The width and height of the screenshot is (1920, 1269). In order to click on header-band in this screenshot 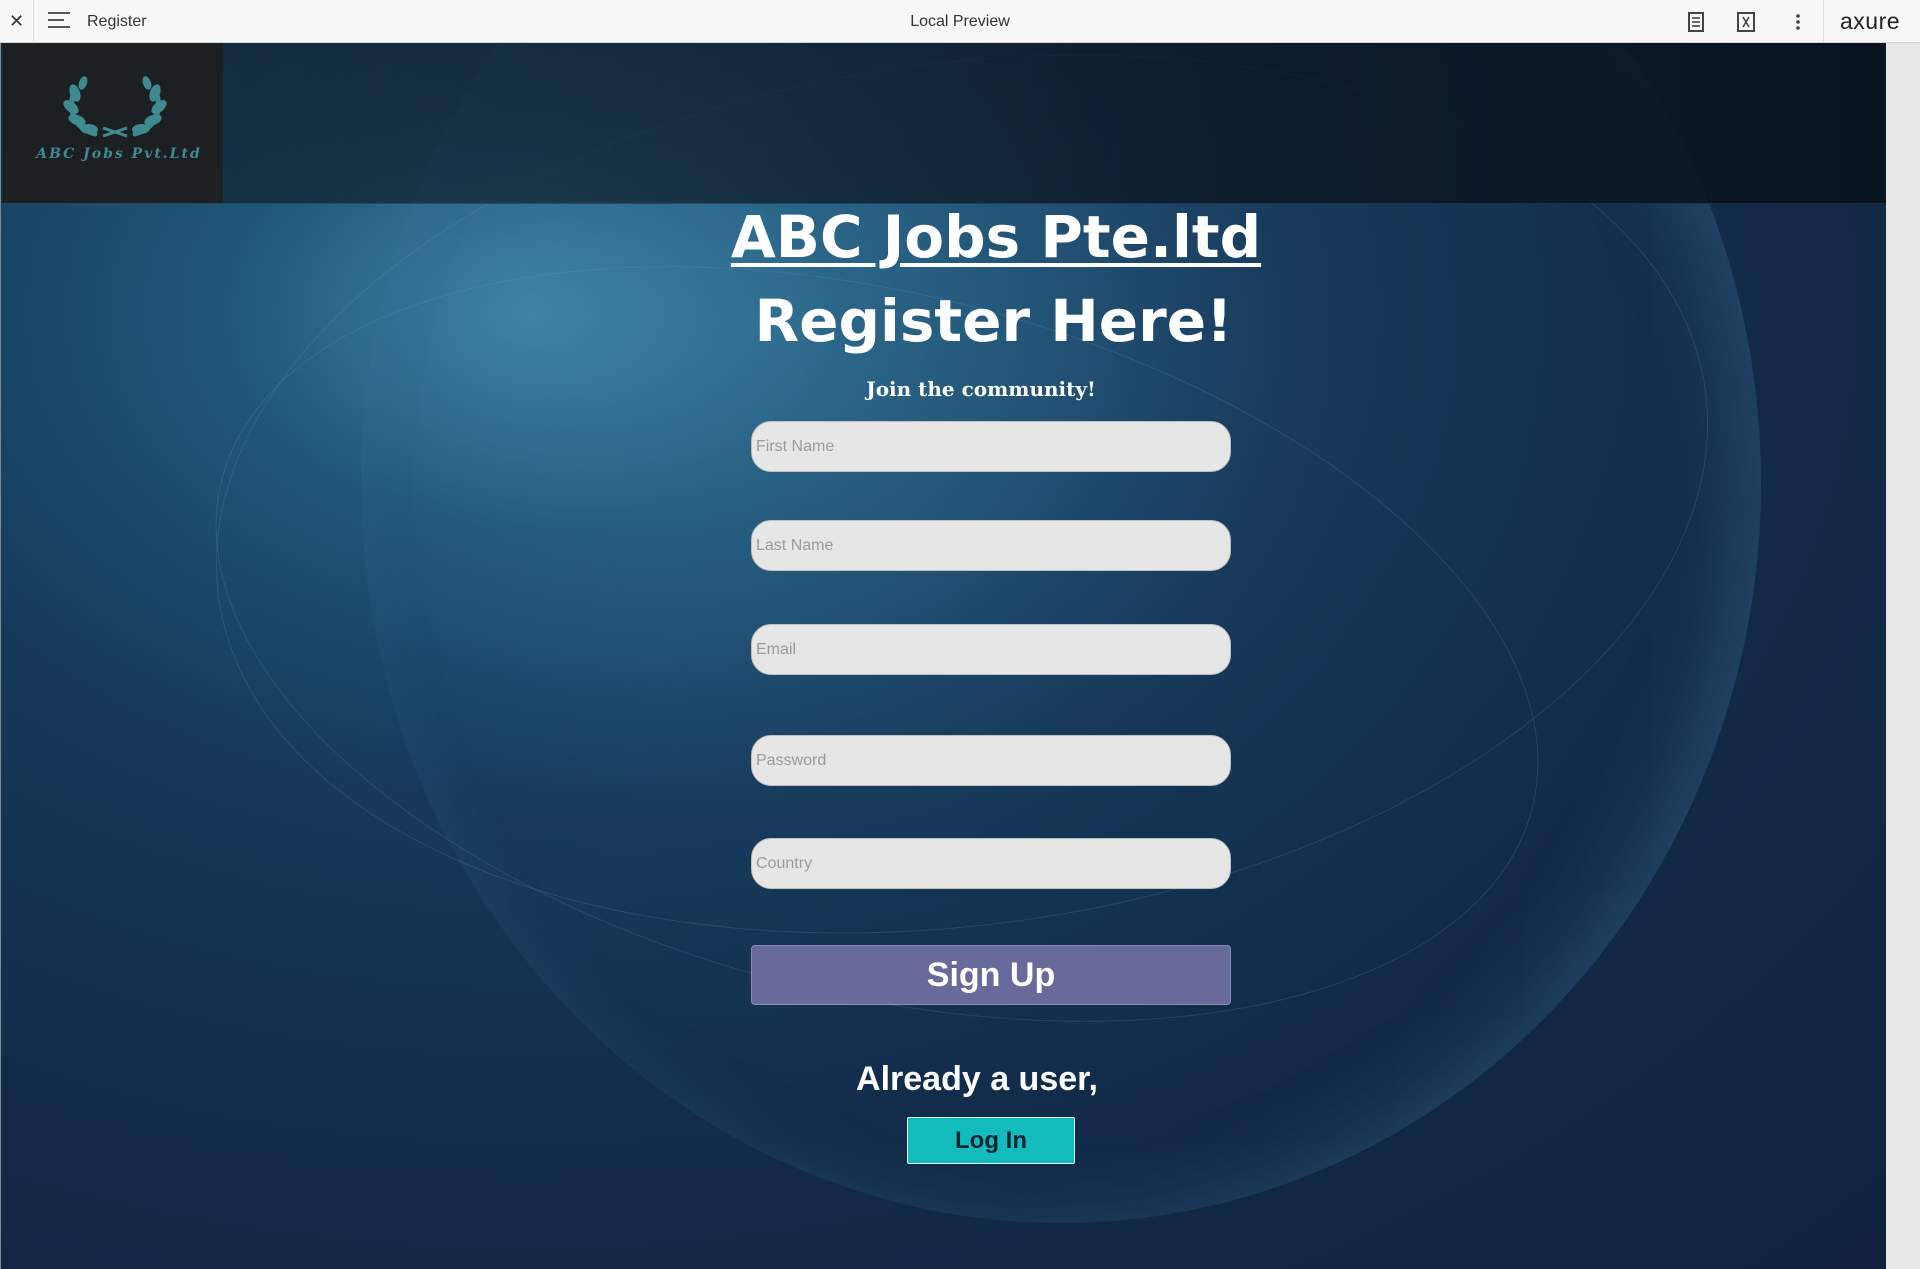, I will do `click(943, 123)`.